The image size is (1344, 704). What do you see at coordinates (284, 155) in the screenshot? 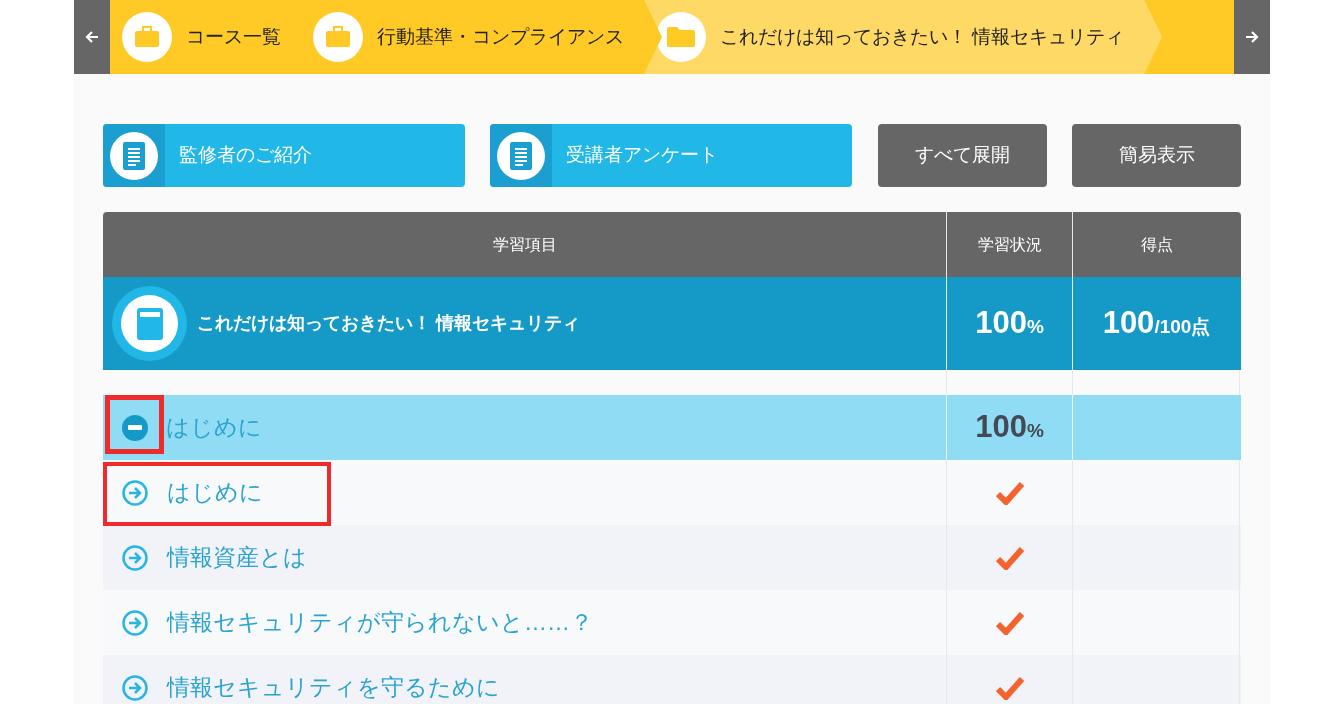
I see `document-link-button: 監修者のご紹介` at bounding box center [284, 155].